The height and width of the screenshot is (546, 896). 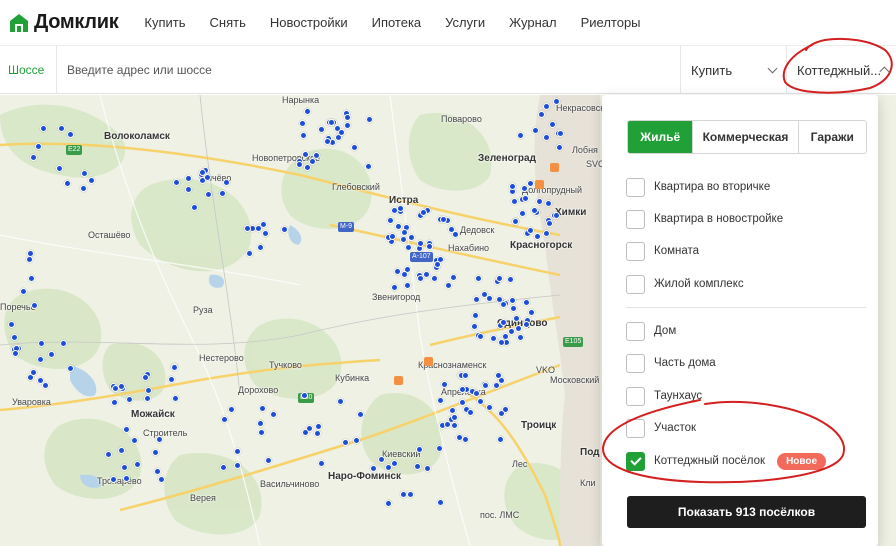 I want to click on nav-item-buy: Купить, so click(x=164, y=22).